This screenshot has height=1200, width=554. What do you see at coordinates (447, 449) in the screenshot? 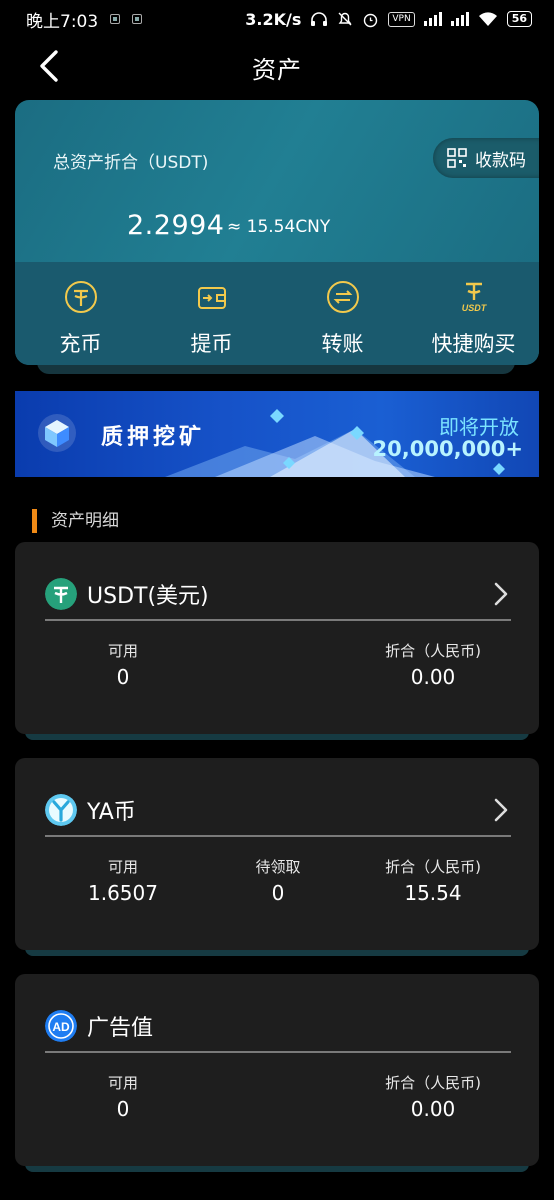
I see `banner-amount: 20,000,000+` at bounding box center [447, 449].